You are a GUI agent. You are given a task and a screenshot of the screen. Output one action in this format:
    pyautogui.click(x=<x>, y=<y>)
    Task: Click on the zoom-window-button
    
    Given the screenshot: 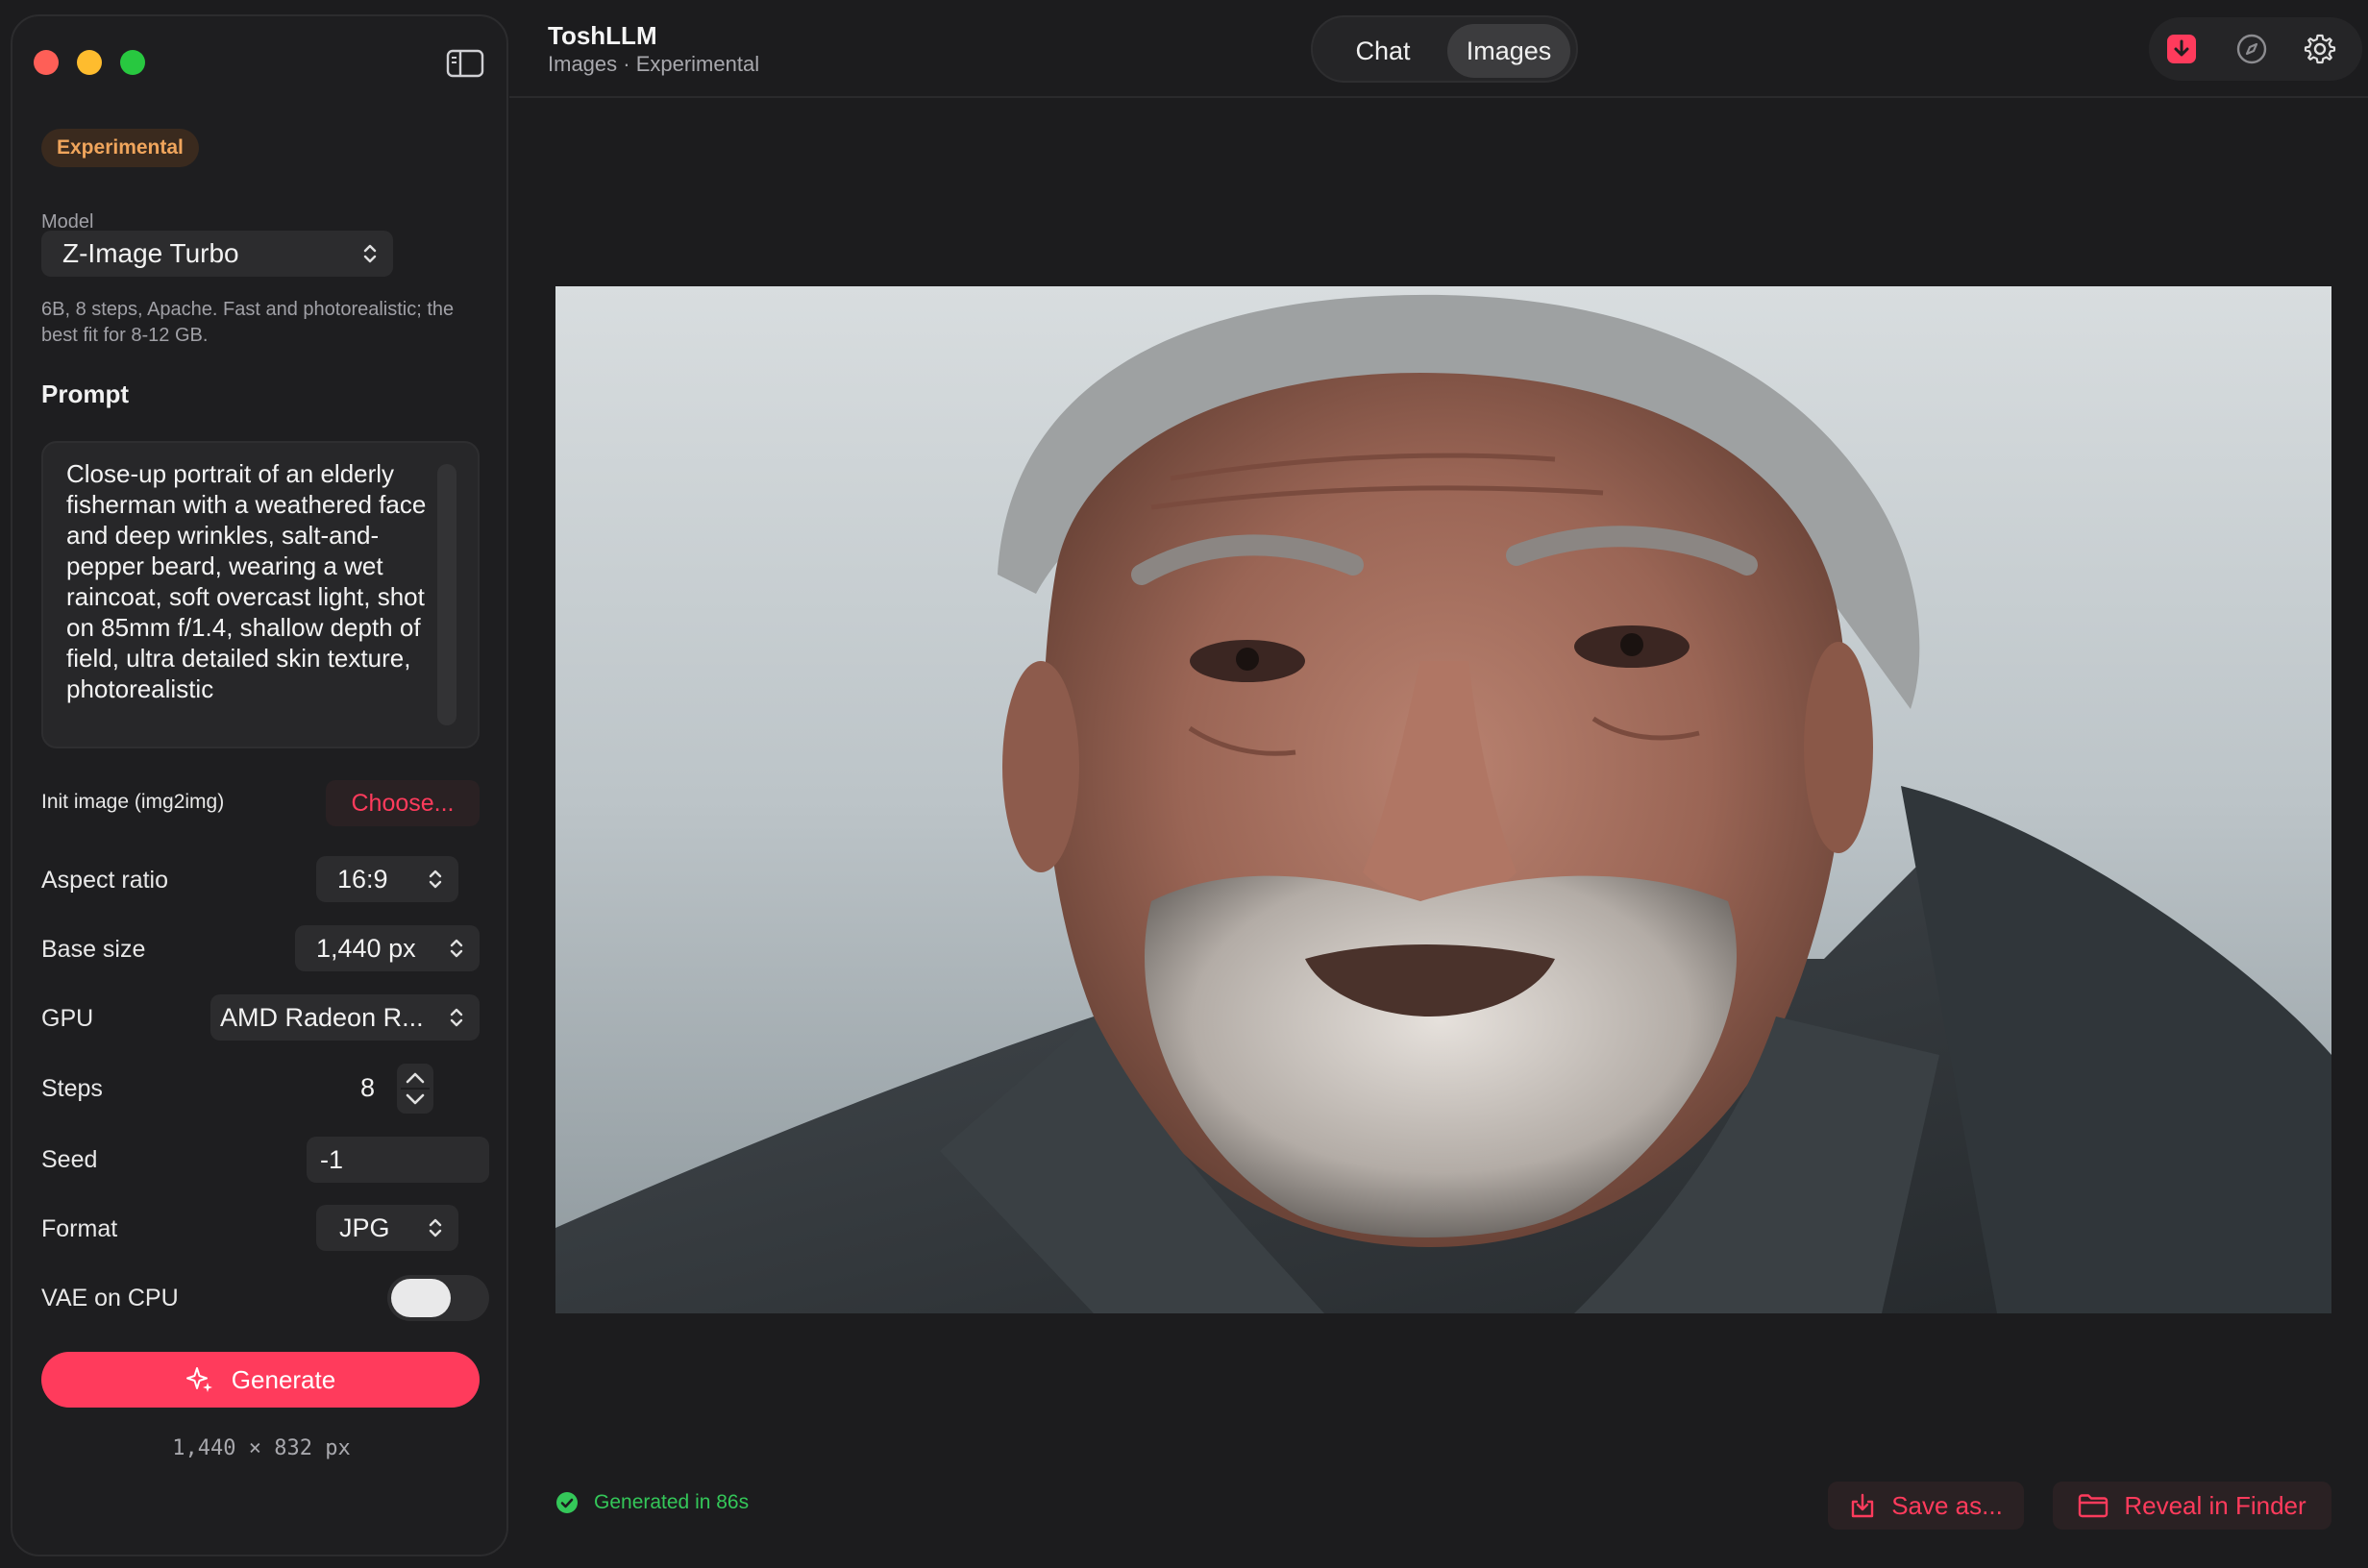 What is the action you would take?
    pyautogui.click(x=132, y=63)
    